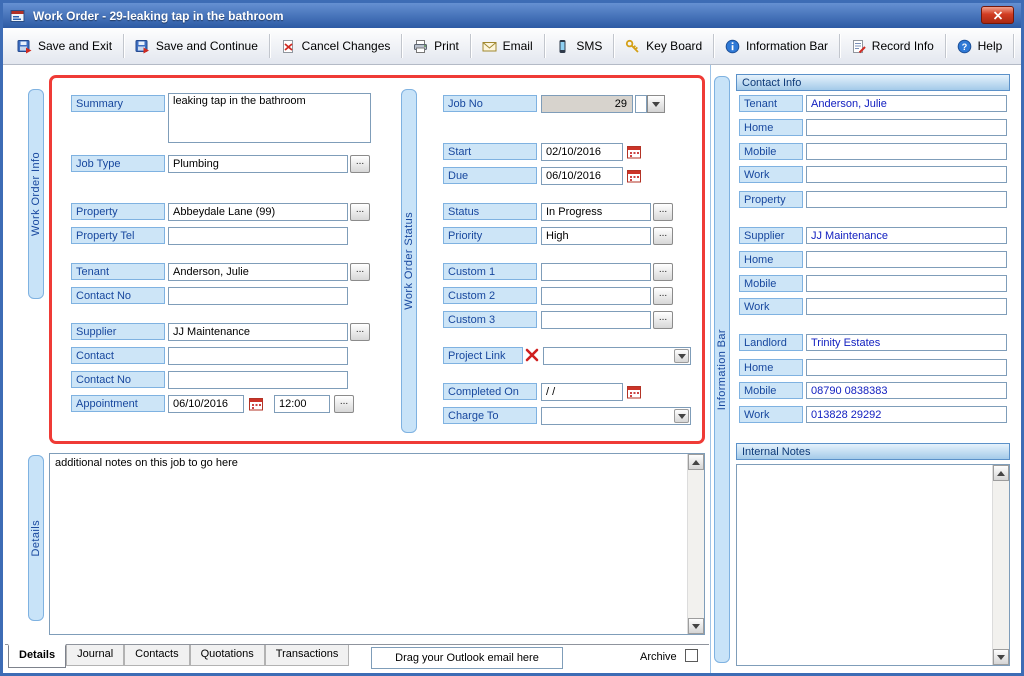 The width and height of the screenshot is (1024, 676). Describe the element at coordinates (118, 379) in the screenshot. I see `supplier-contact-no-label: Contact No` at that location.